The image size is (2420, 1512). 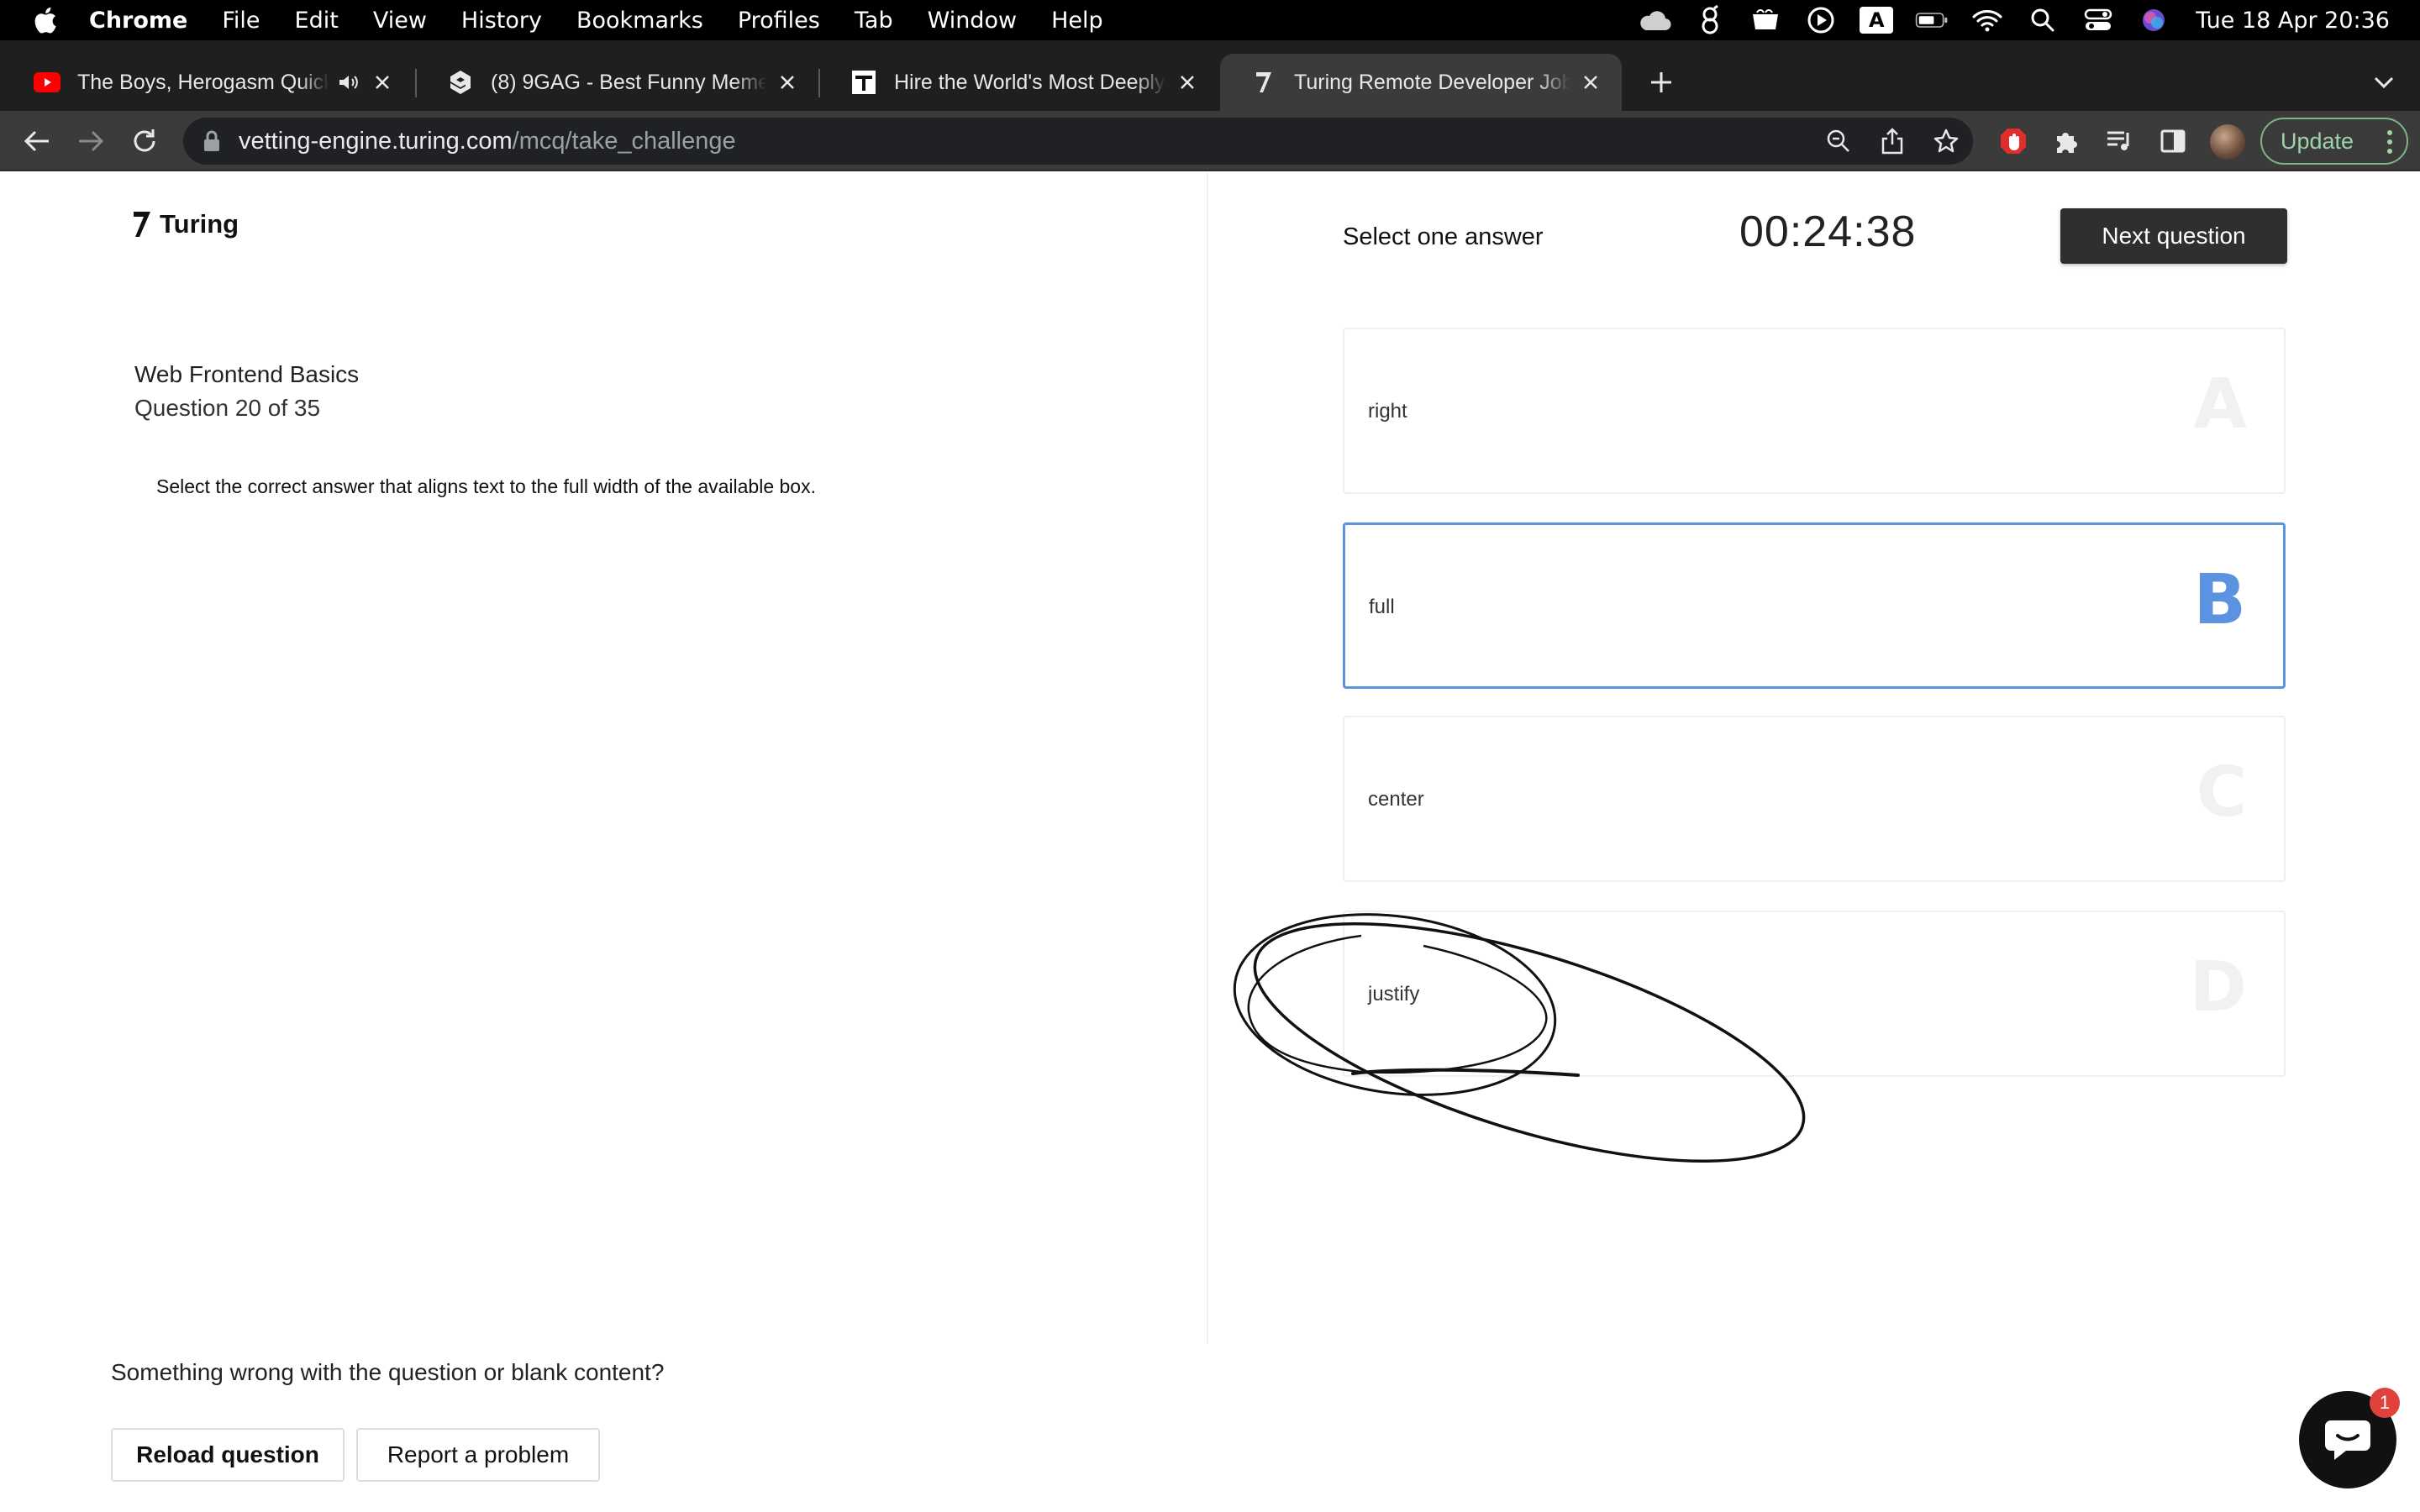 I want to click on url-path: /mcq/take_challenge, so click(x=624, y=141).